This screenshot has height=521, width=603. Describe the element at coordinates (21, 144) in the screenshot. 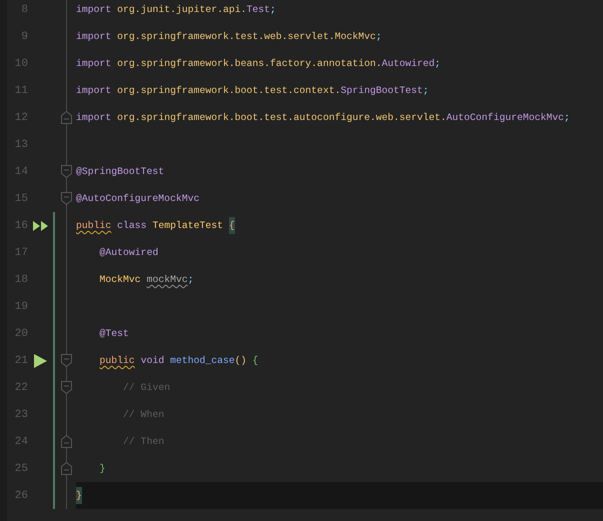

I see `line-number: 13` at that location.